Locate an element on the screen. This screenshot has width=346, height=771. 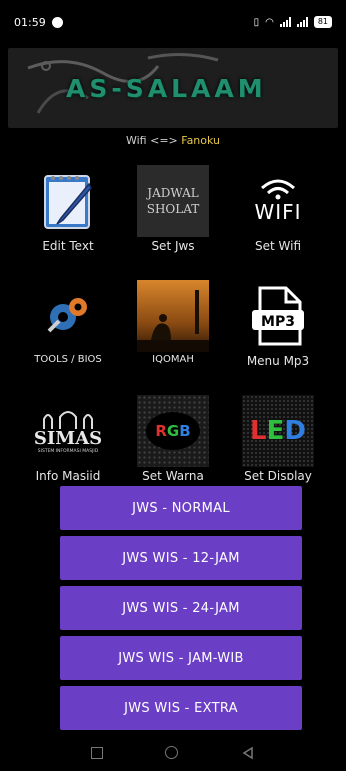
status-time: 01:59 is located at coordinates (30, 22).